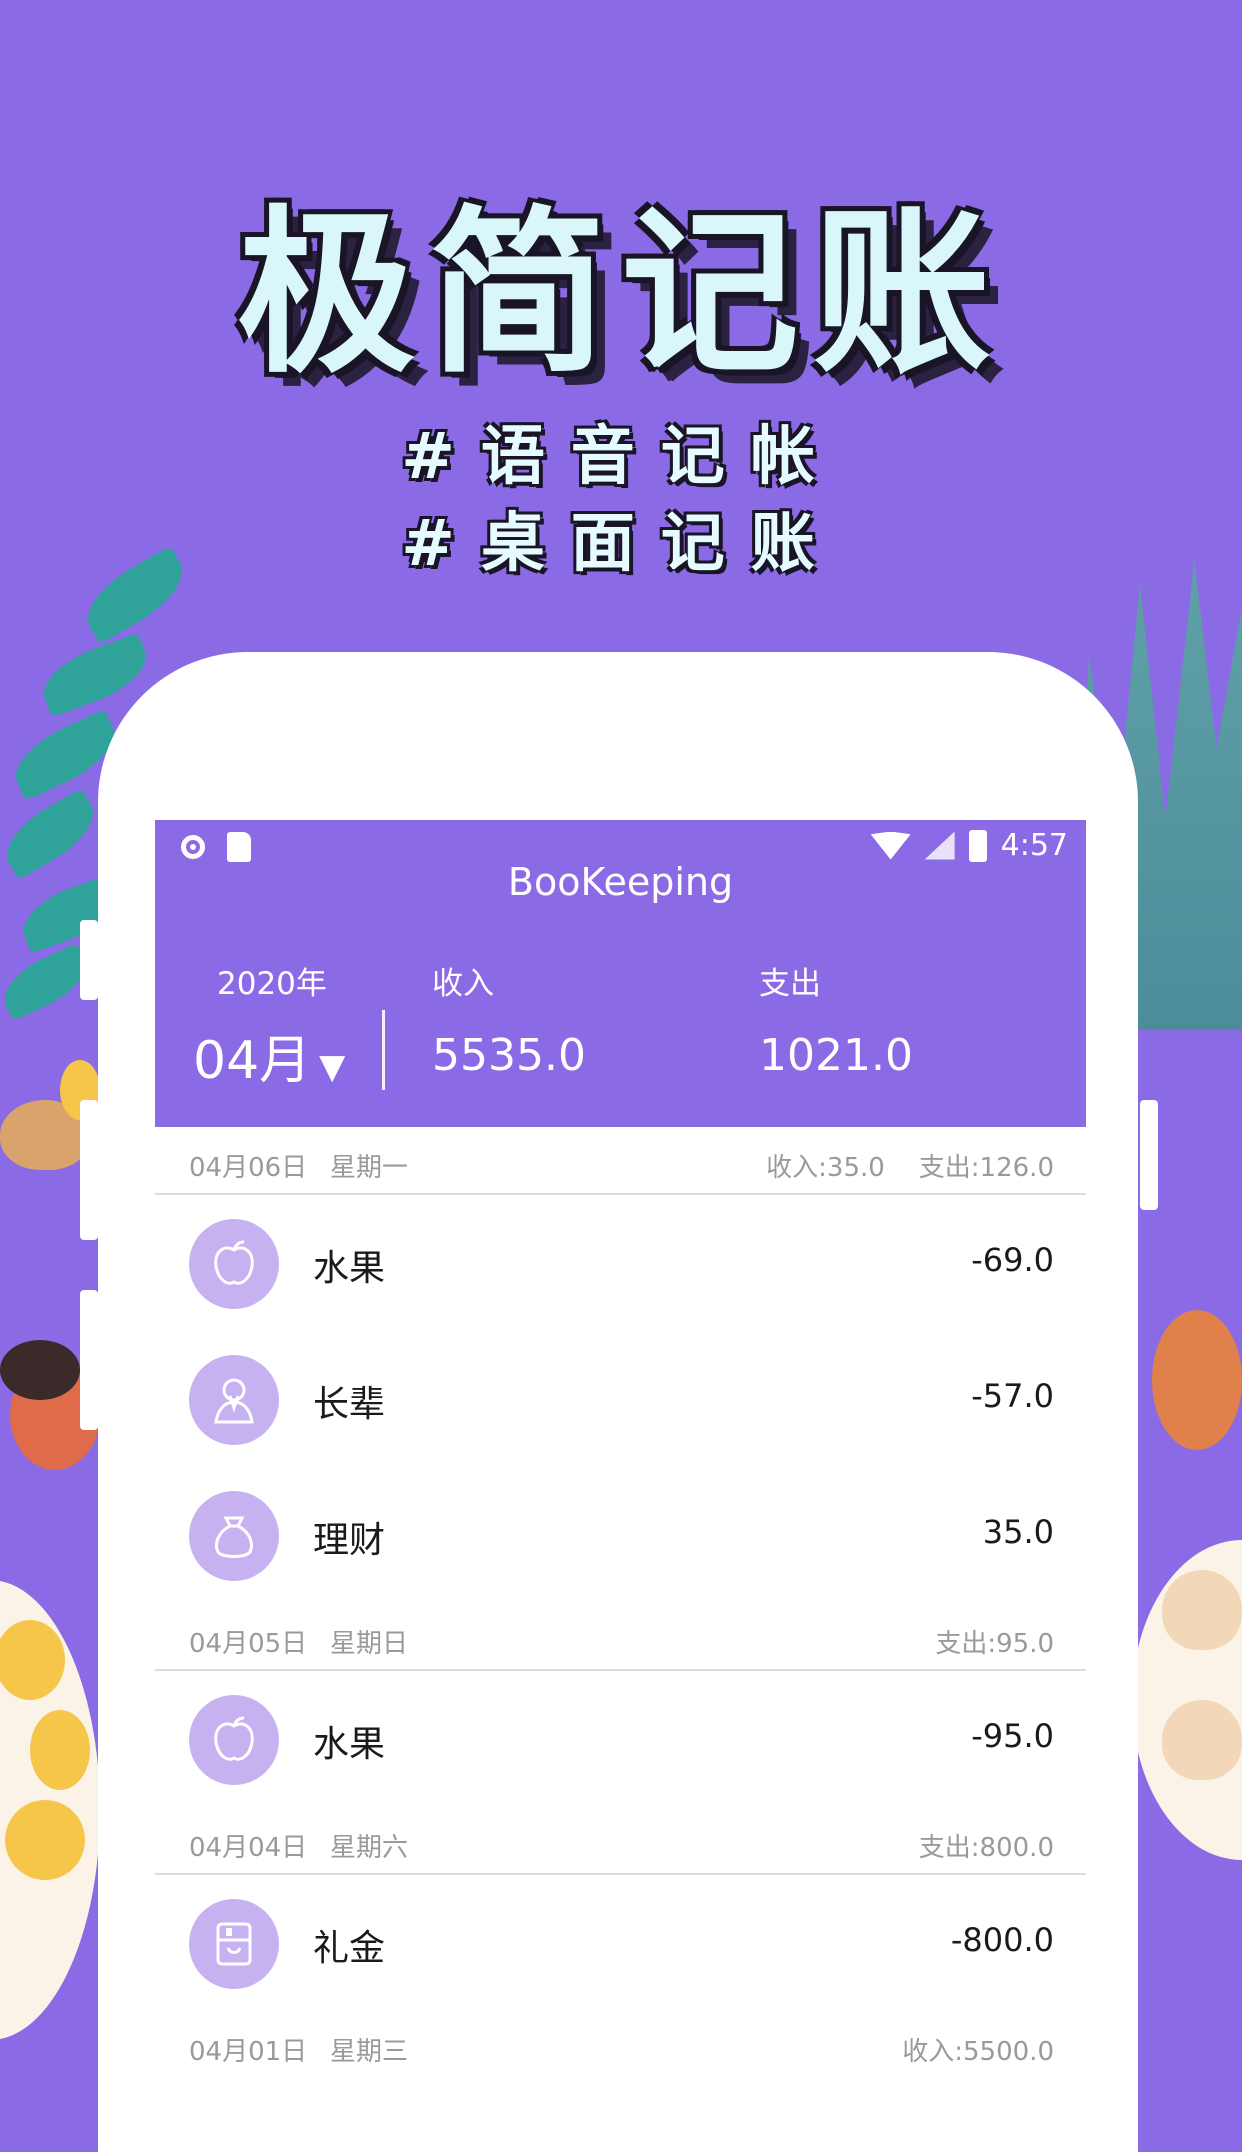 This screenshot has width=1242, height=2152. I want to click on status-bar-left, so click(216, 847).